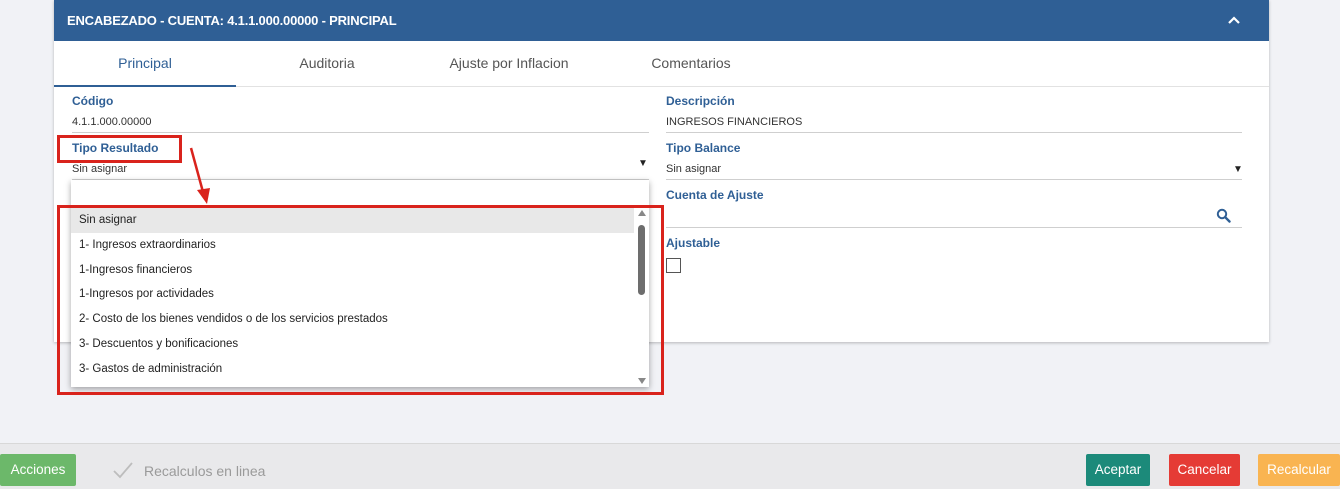 The image size is (1340, 489). What do you see at coordinates (700, 101) in the screenshot?
I see `descripcion-label: Descripción` at bounding box center [700, 101].